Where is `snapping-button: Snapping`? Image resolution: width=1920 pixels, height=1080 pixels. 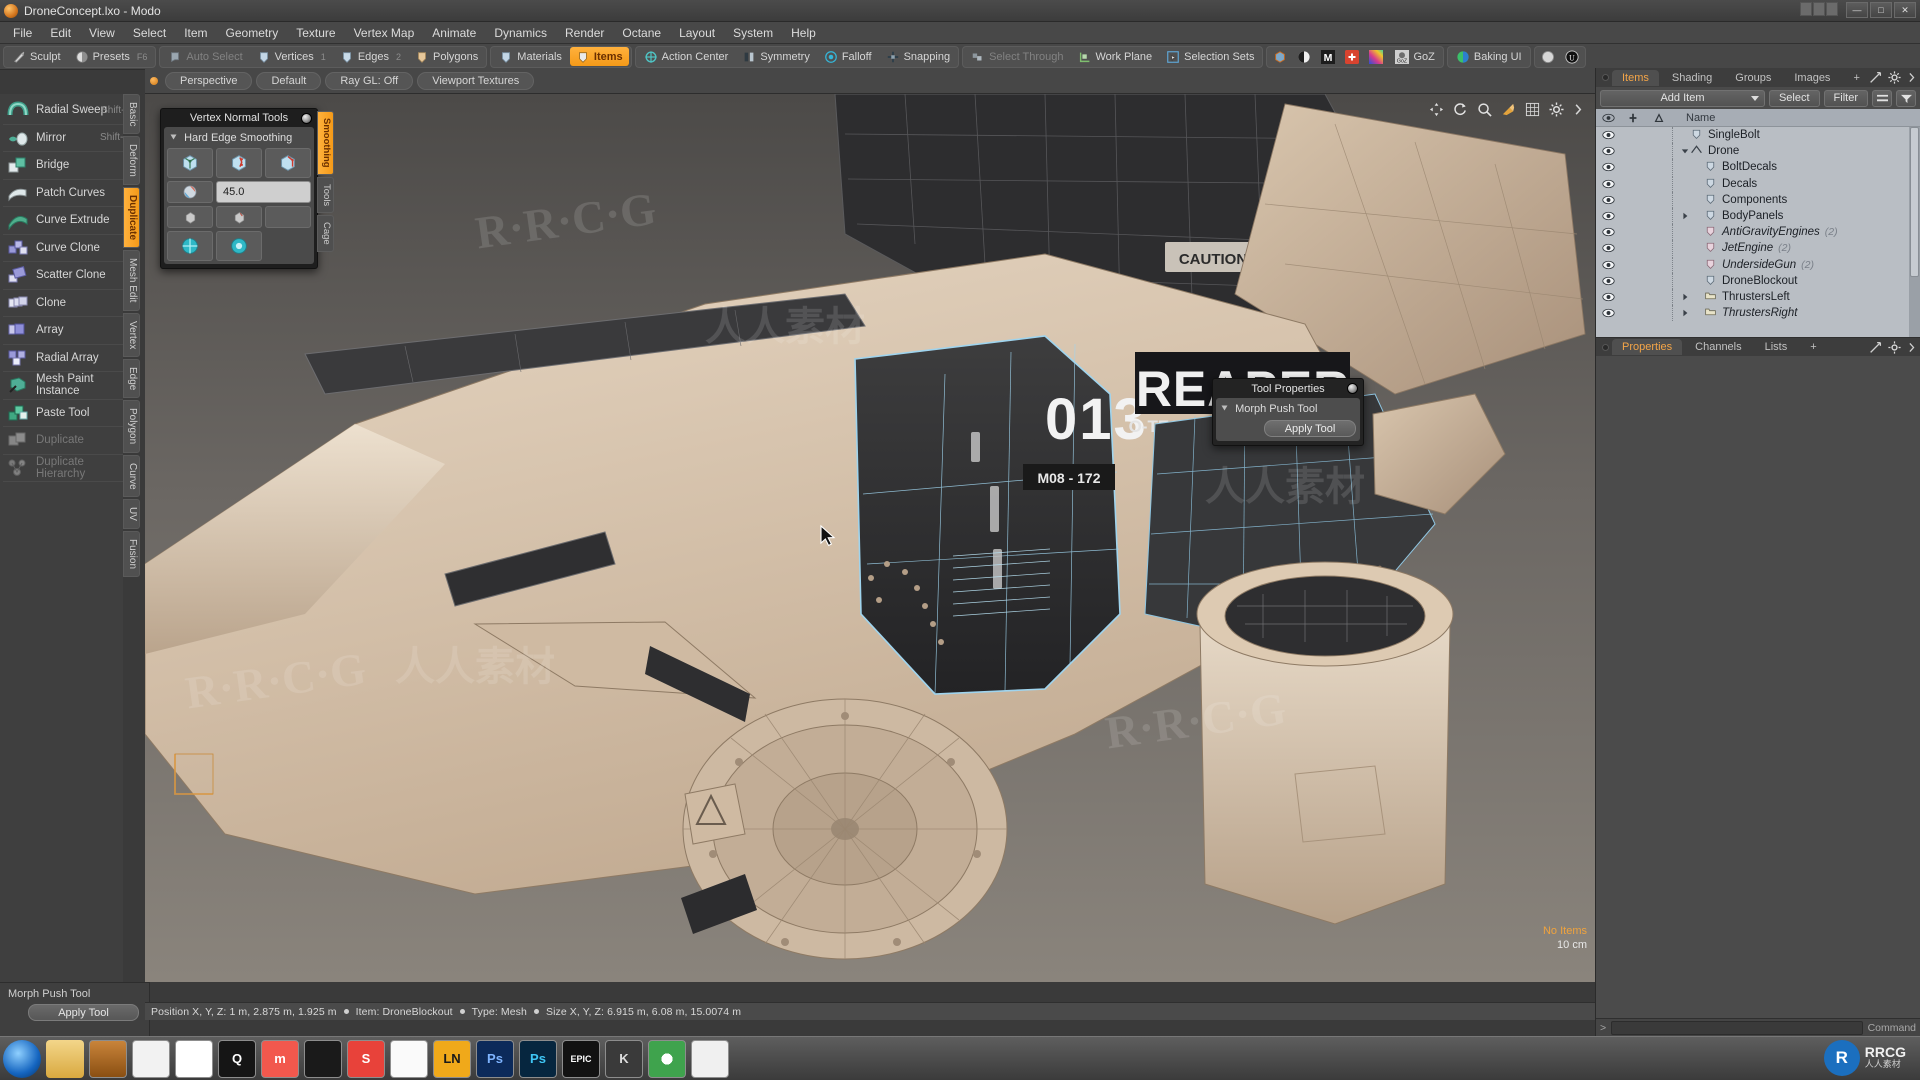
snapping-button: Snapping is located at coordinates (918, 56).